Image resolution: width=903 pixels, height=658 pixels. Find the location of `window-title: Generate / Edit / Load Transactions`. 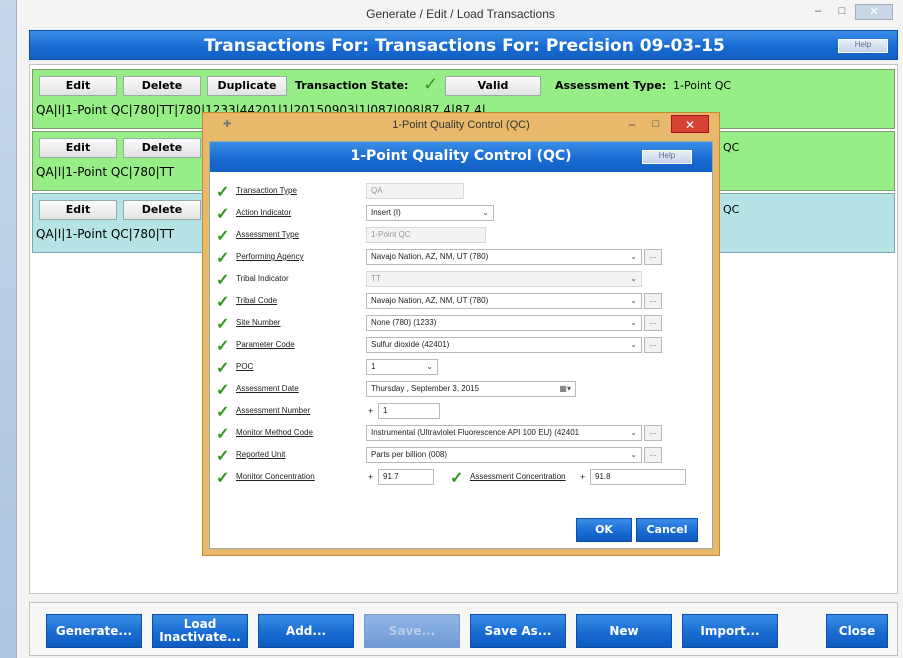

window-title: Generate / Edit / Load Transactions is located at coordinates (460, 14).